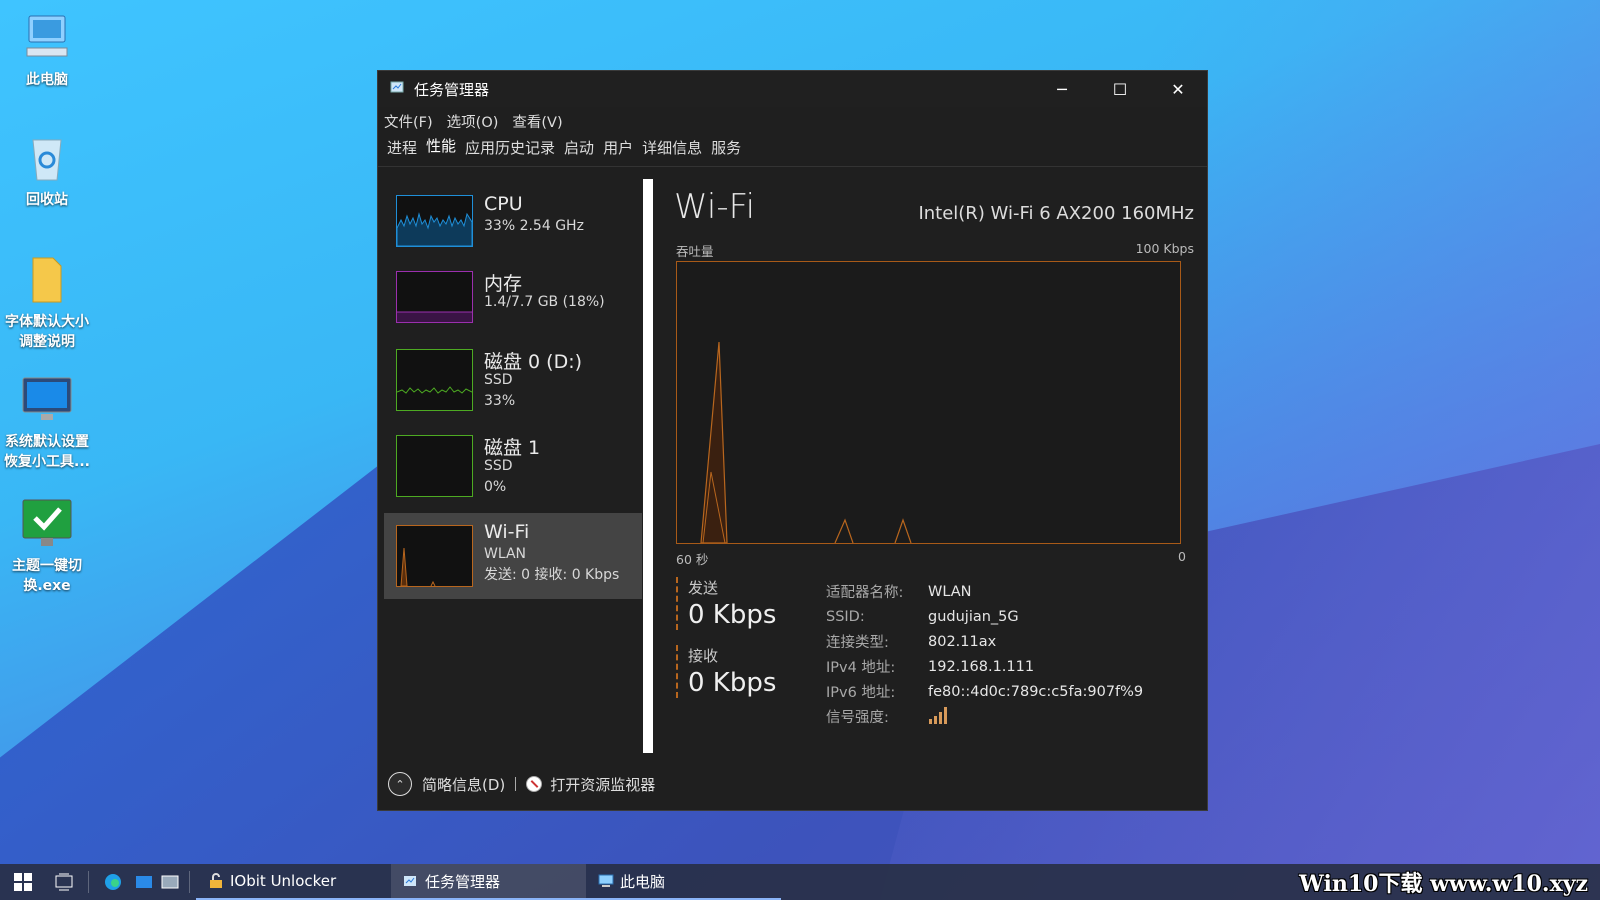  Describe the element at coordinates (47, 50) in the screenshot. I see `desktop-icon-this-pc: 此电脑` at that location.